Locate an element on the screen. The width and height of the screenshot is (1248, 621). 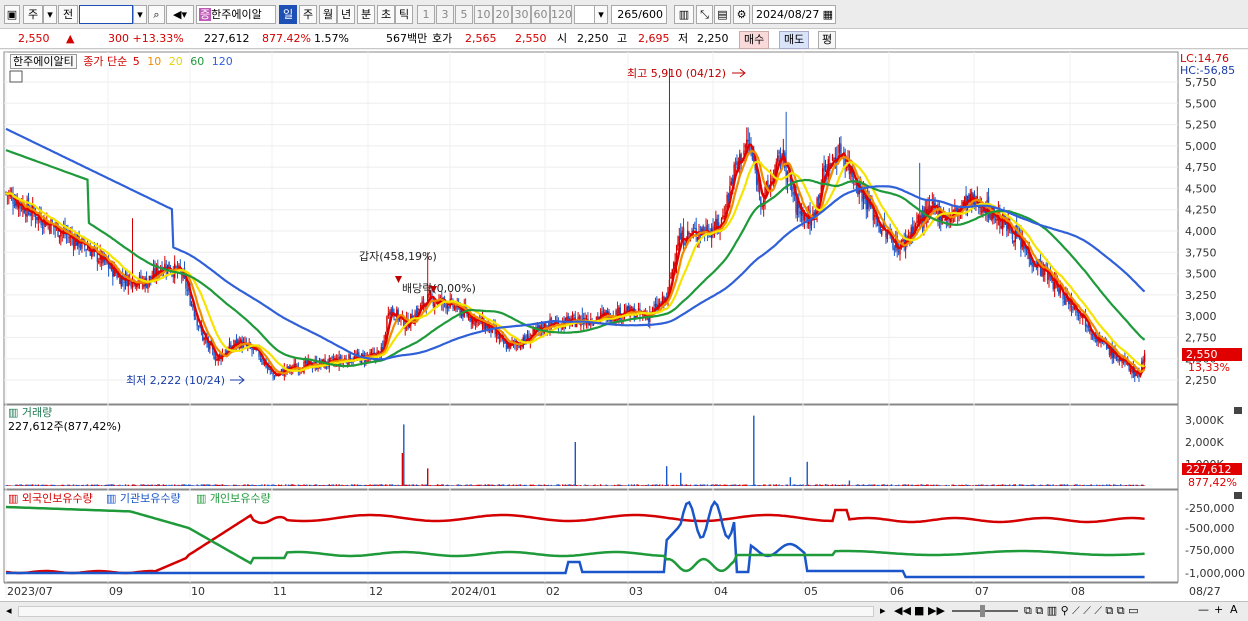
count-10-button: 10 is located at coordinates (483, 14).